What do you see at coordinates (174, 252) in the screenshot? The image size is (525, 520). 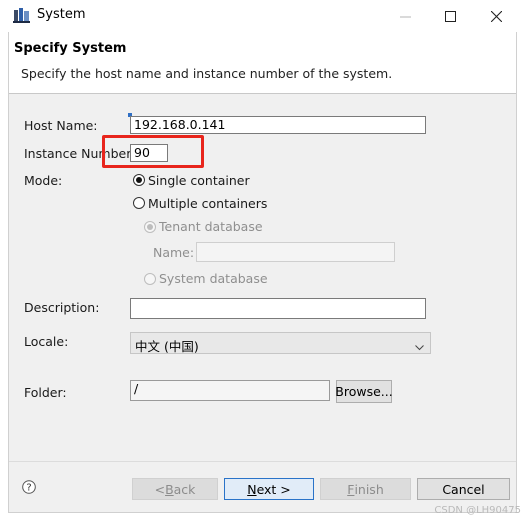 I see `name-label: Name:` at bounding box center [174, 252].